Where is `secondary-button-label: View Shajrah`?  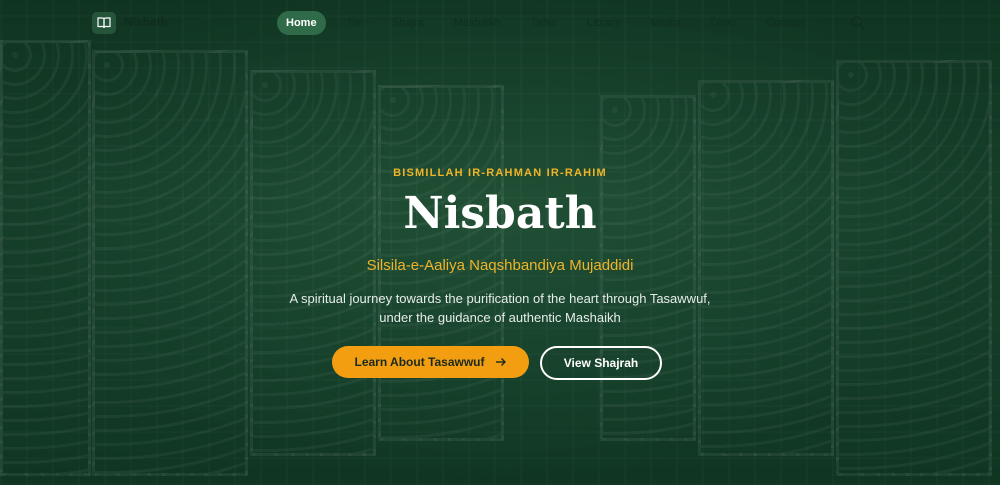
secondary-button-label: View Shajrah is located at coordinates (601, 363).